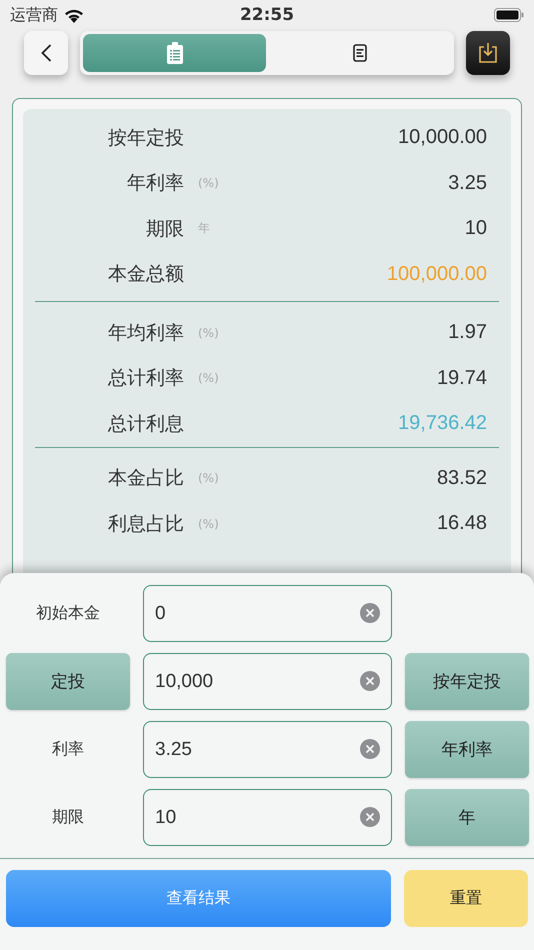 This screenshot has height=950, width=534. What do you see at coordinates (461, 478) in the screenshot?
I see `result-value: 83.52` at bounding box center [461, 478].